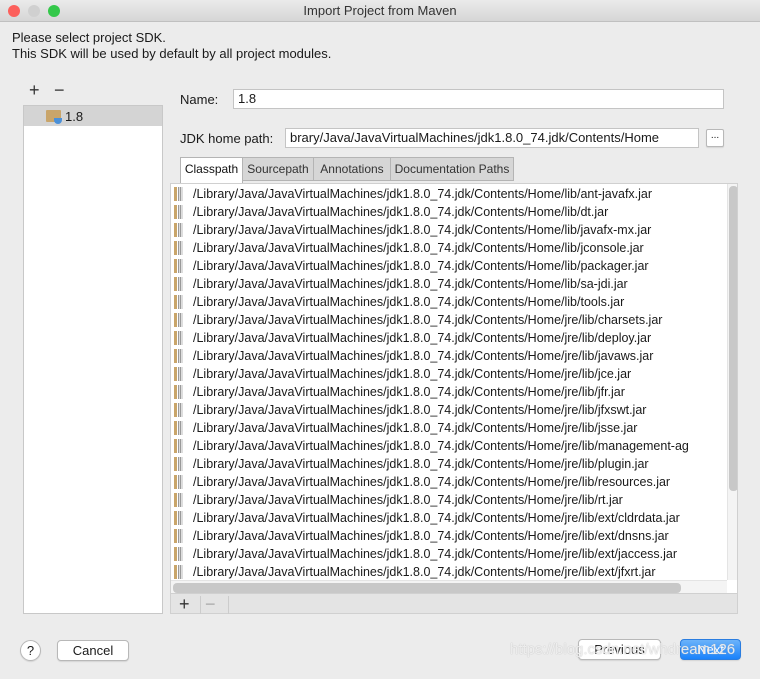  I want to click on jdk-home-path-label: JDK home path:, so click(227, 138).